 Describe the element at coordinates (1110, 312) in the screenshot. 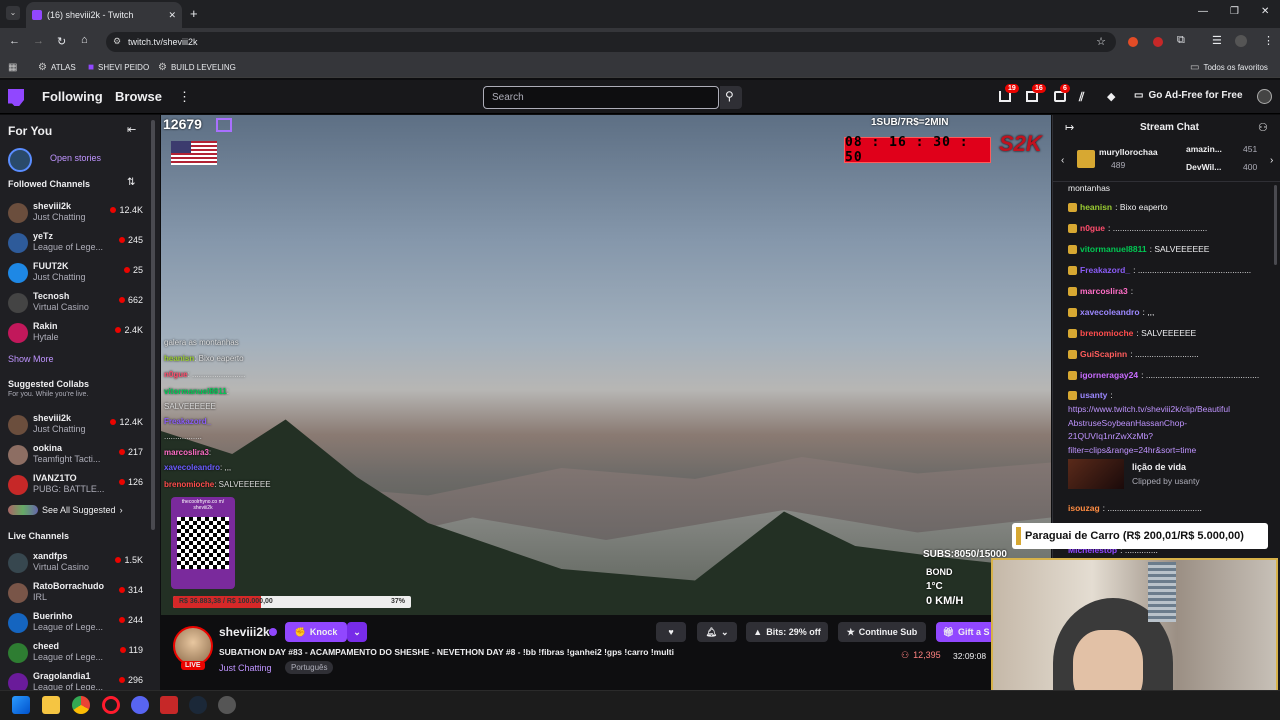

I see `chat-username: xavecoleandro` at that location.